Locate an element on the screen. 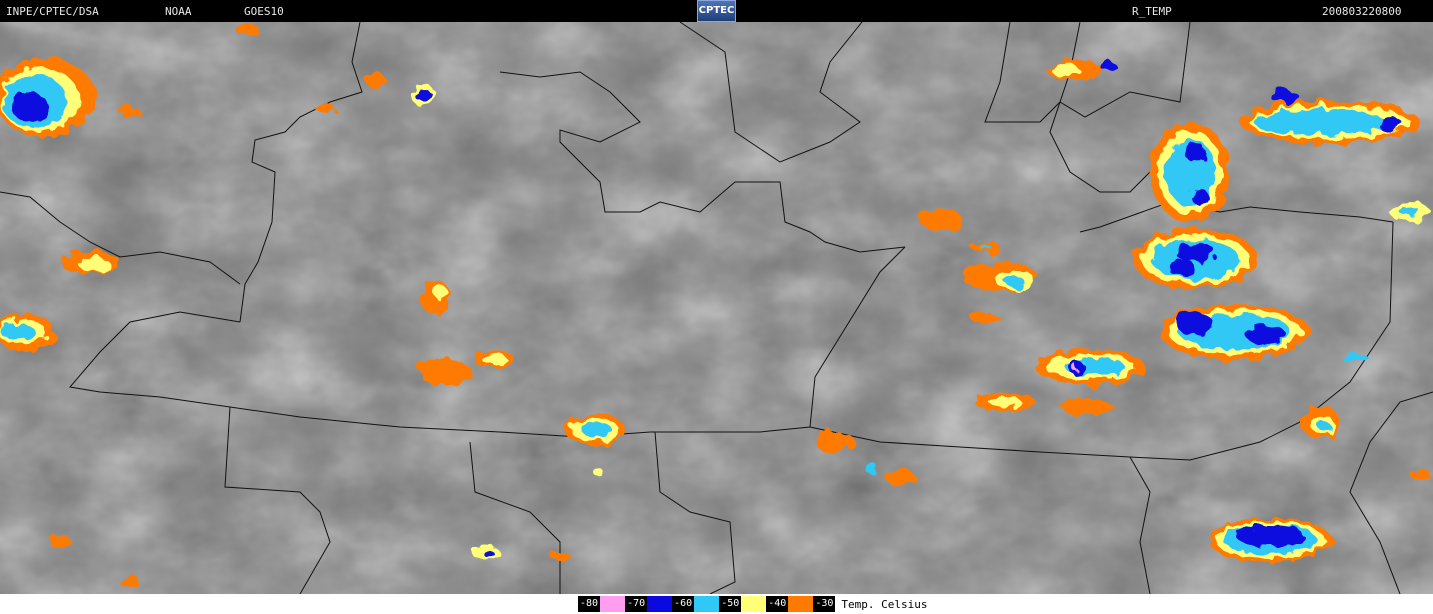 The width and height of the screenshot is (1433, 614). source-label: INPE/CPTEC/DSA is located at coordinates (52, 11).